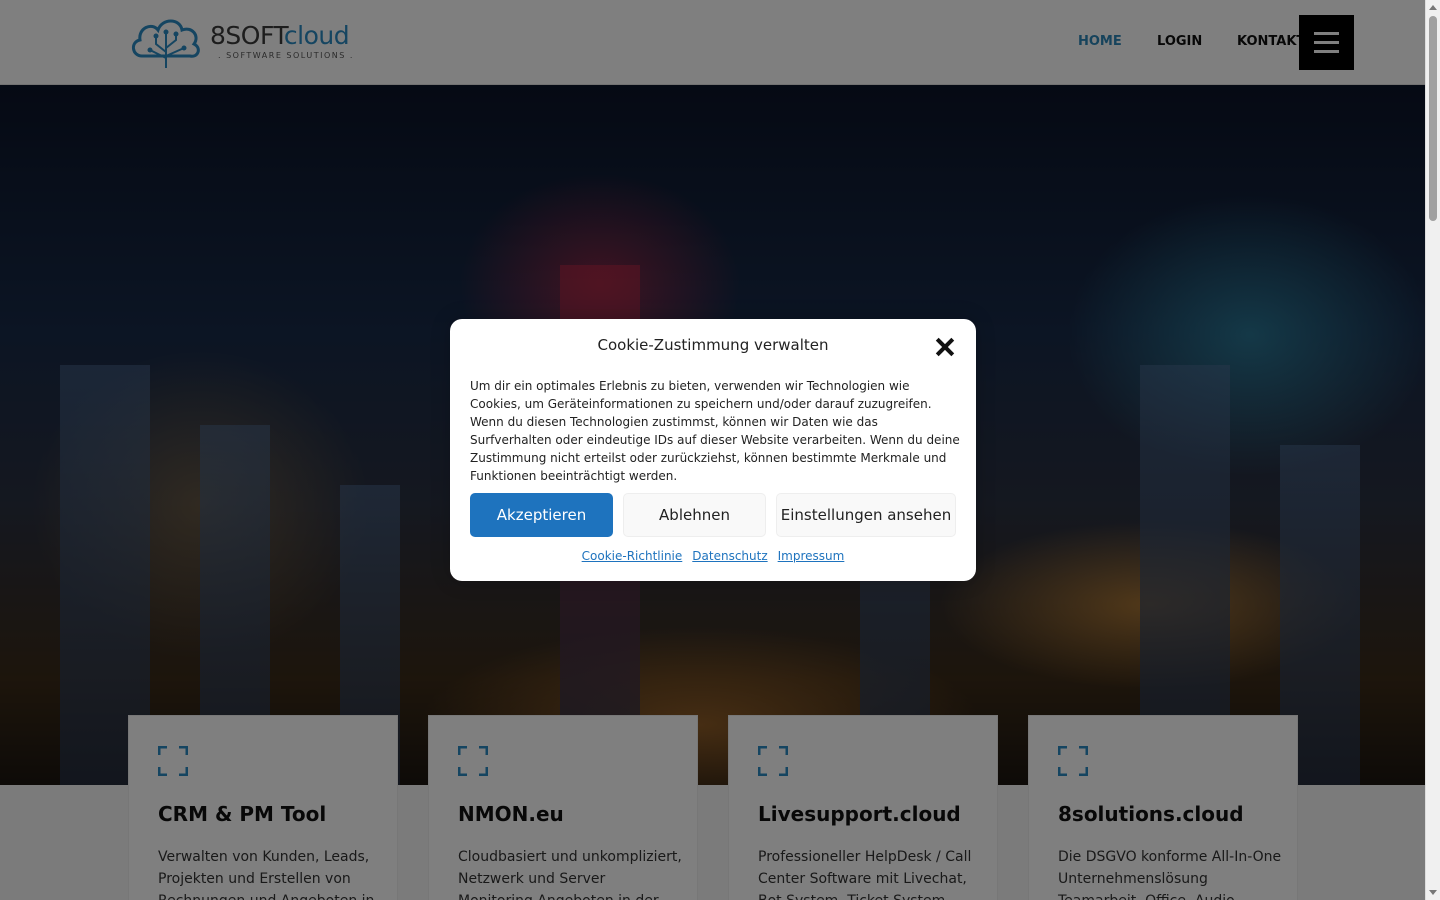  What do you see at coordinates (1433, 7) in the screenshot?
I see `scroll-up-icon` at bounding box center [1433, 7].